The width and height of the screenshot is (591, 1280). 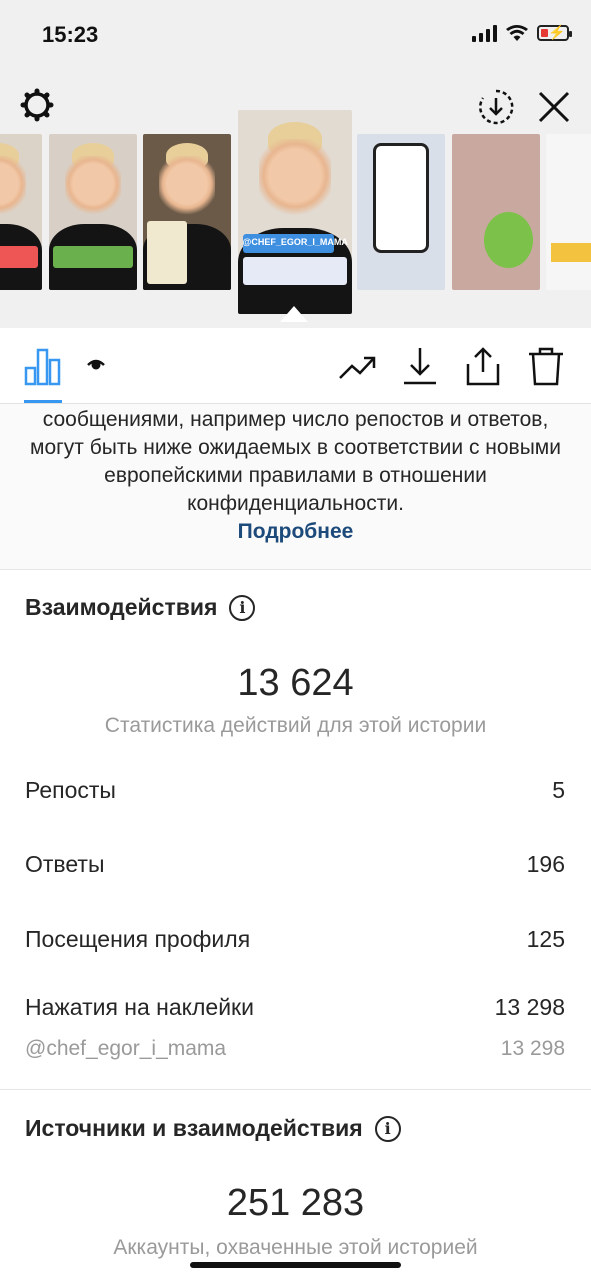 I want to click on story-thumbnail-selected: @CHEF_EGOR_I_MAMA, so click(x=295, y=212).